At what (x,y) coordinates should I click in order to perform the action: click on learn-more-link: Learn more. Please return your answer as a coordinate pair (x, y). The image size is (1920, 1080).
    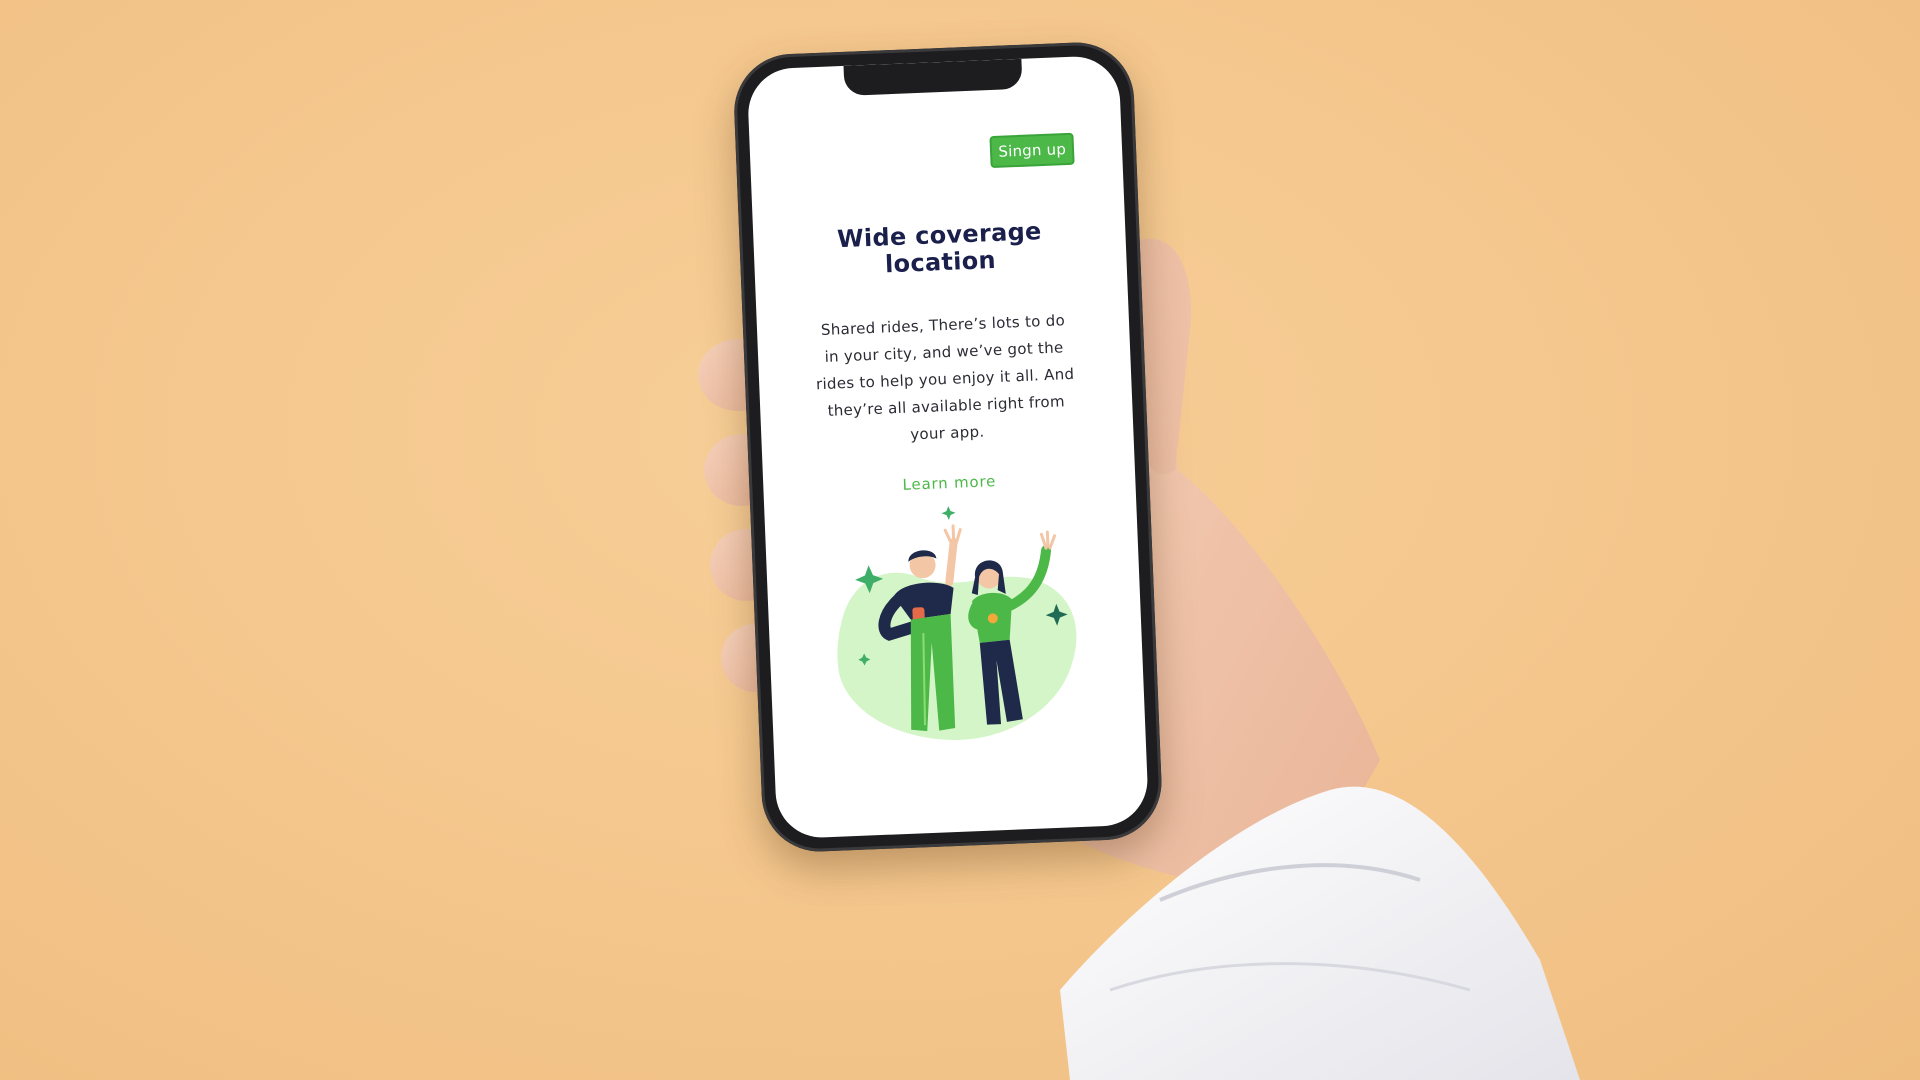
    Looking at the image, I should click on (949, 483).